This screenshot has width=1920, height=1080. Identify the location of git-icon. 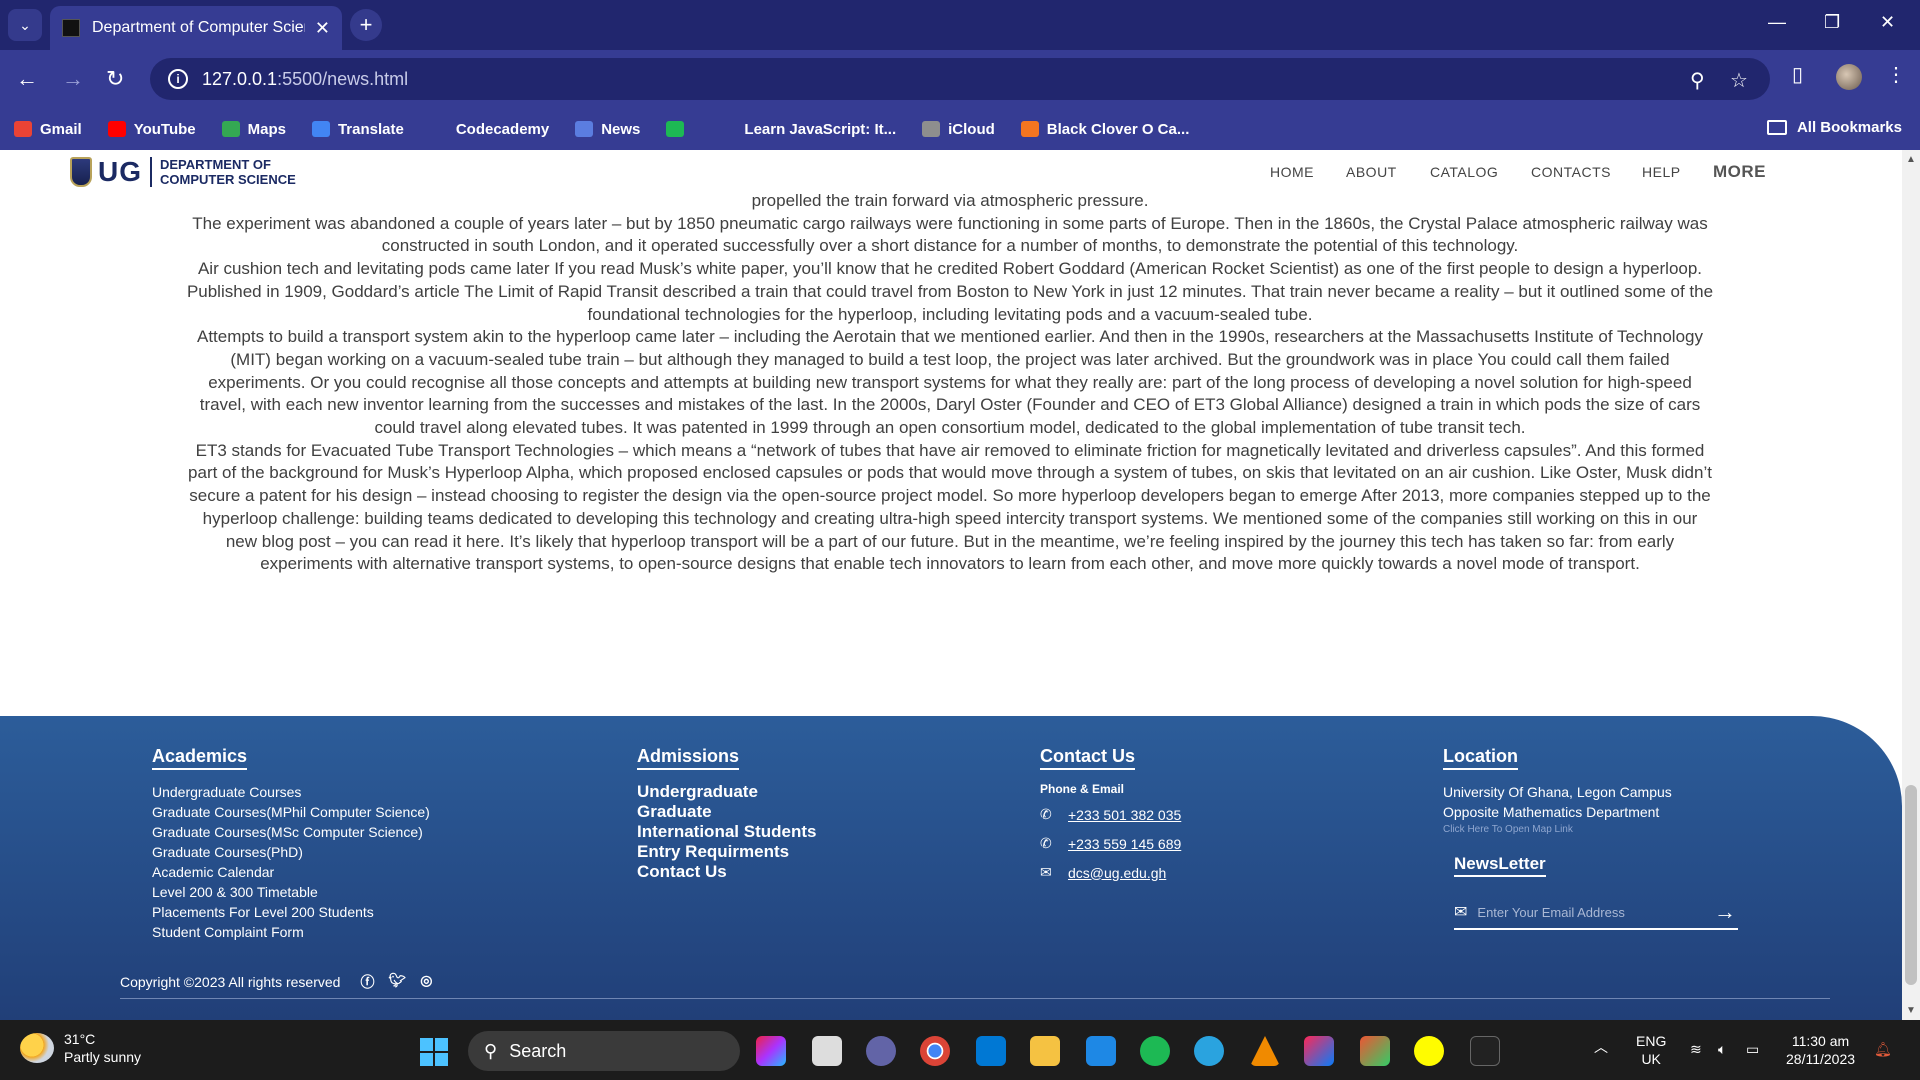
(1375, 1051).